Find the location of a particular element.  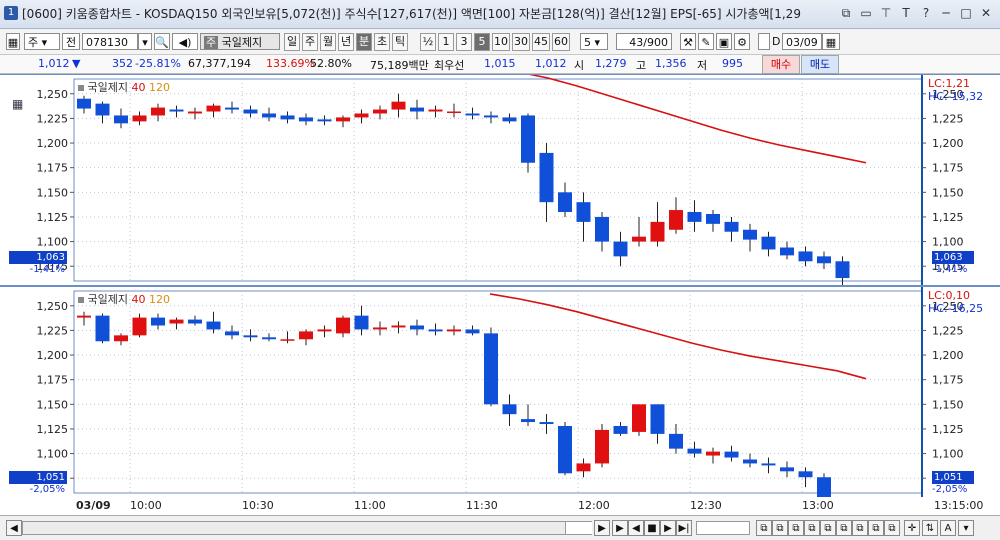

left-pct-label: -1,41% is located at coordinates (47, 269).